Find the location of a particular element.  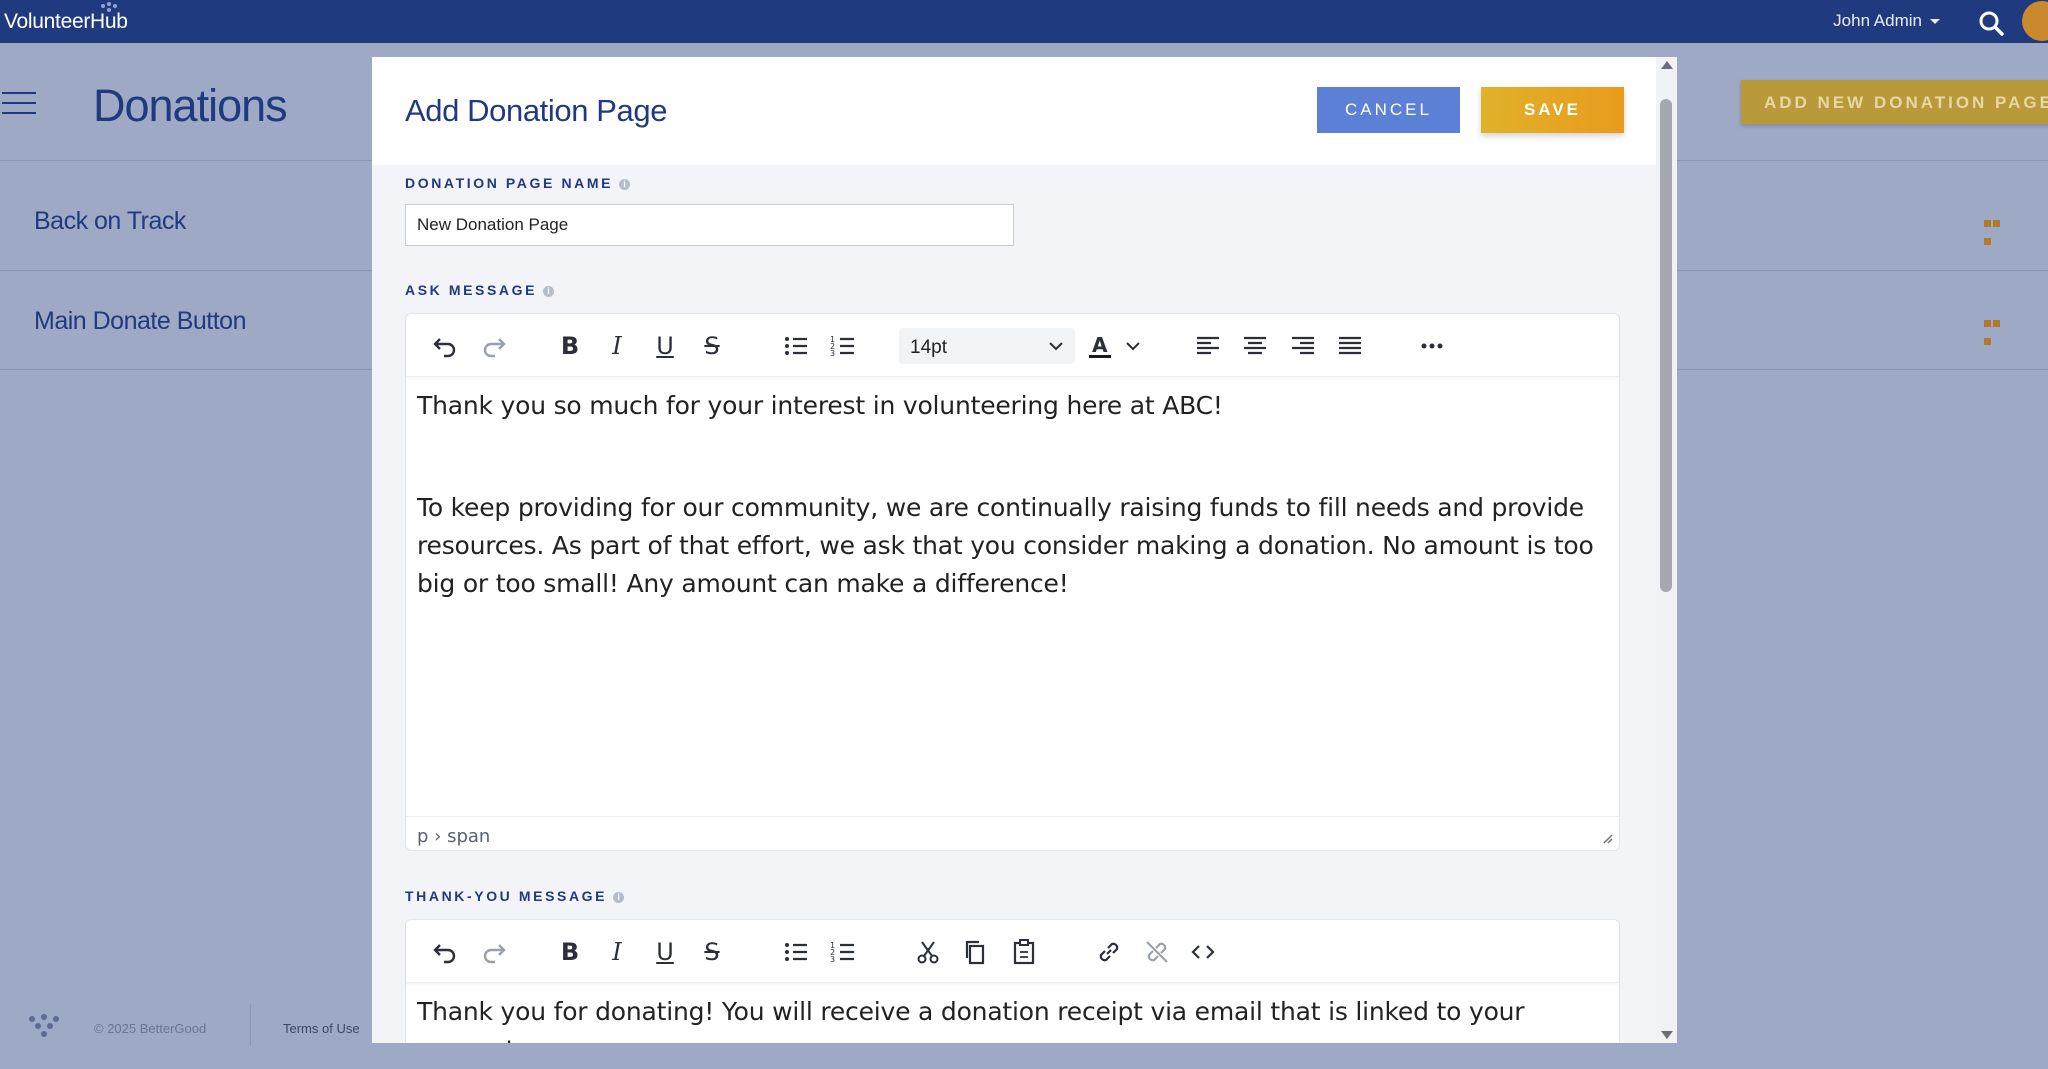

list-item: Main Donate Button is located at coordinates (140, 321).